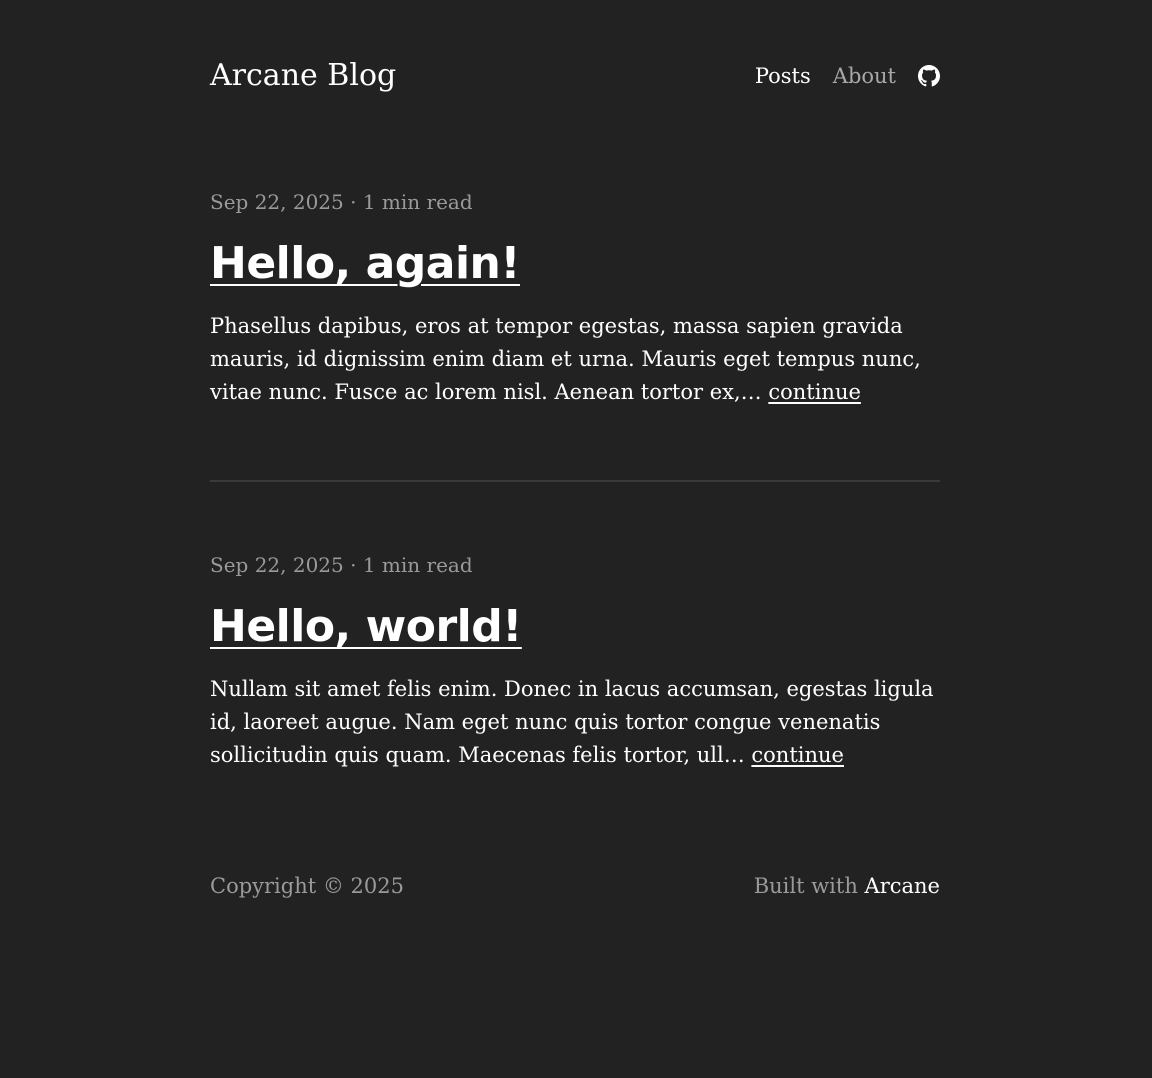  Describe the element at coordinates (902, 886) in the screenshot. I see `arcane-link: Arcane` at that location.